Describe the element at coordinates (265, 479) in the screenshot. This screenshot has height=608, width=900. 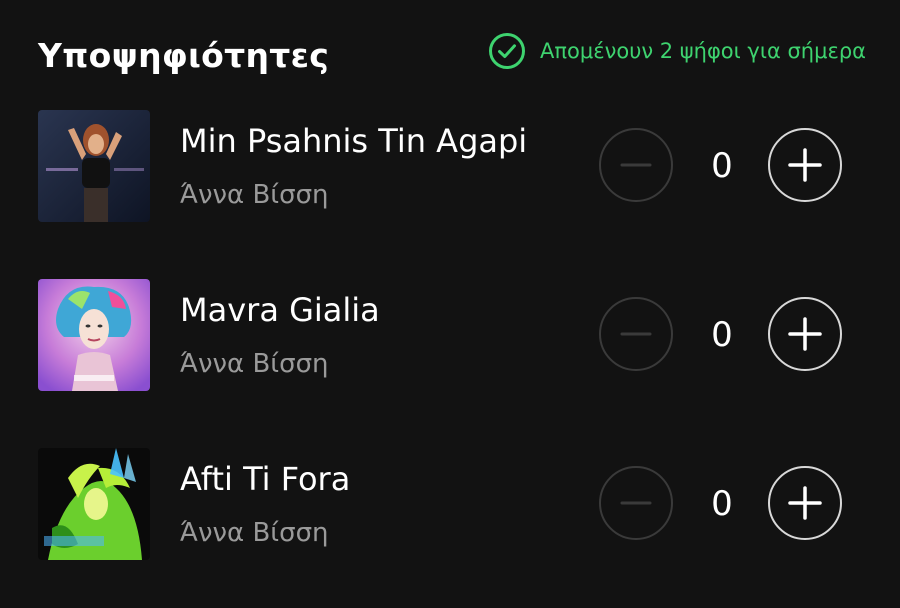
I see `song-title: Afti Ti Fora` at that location.